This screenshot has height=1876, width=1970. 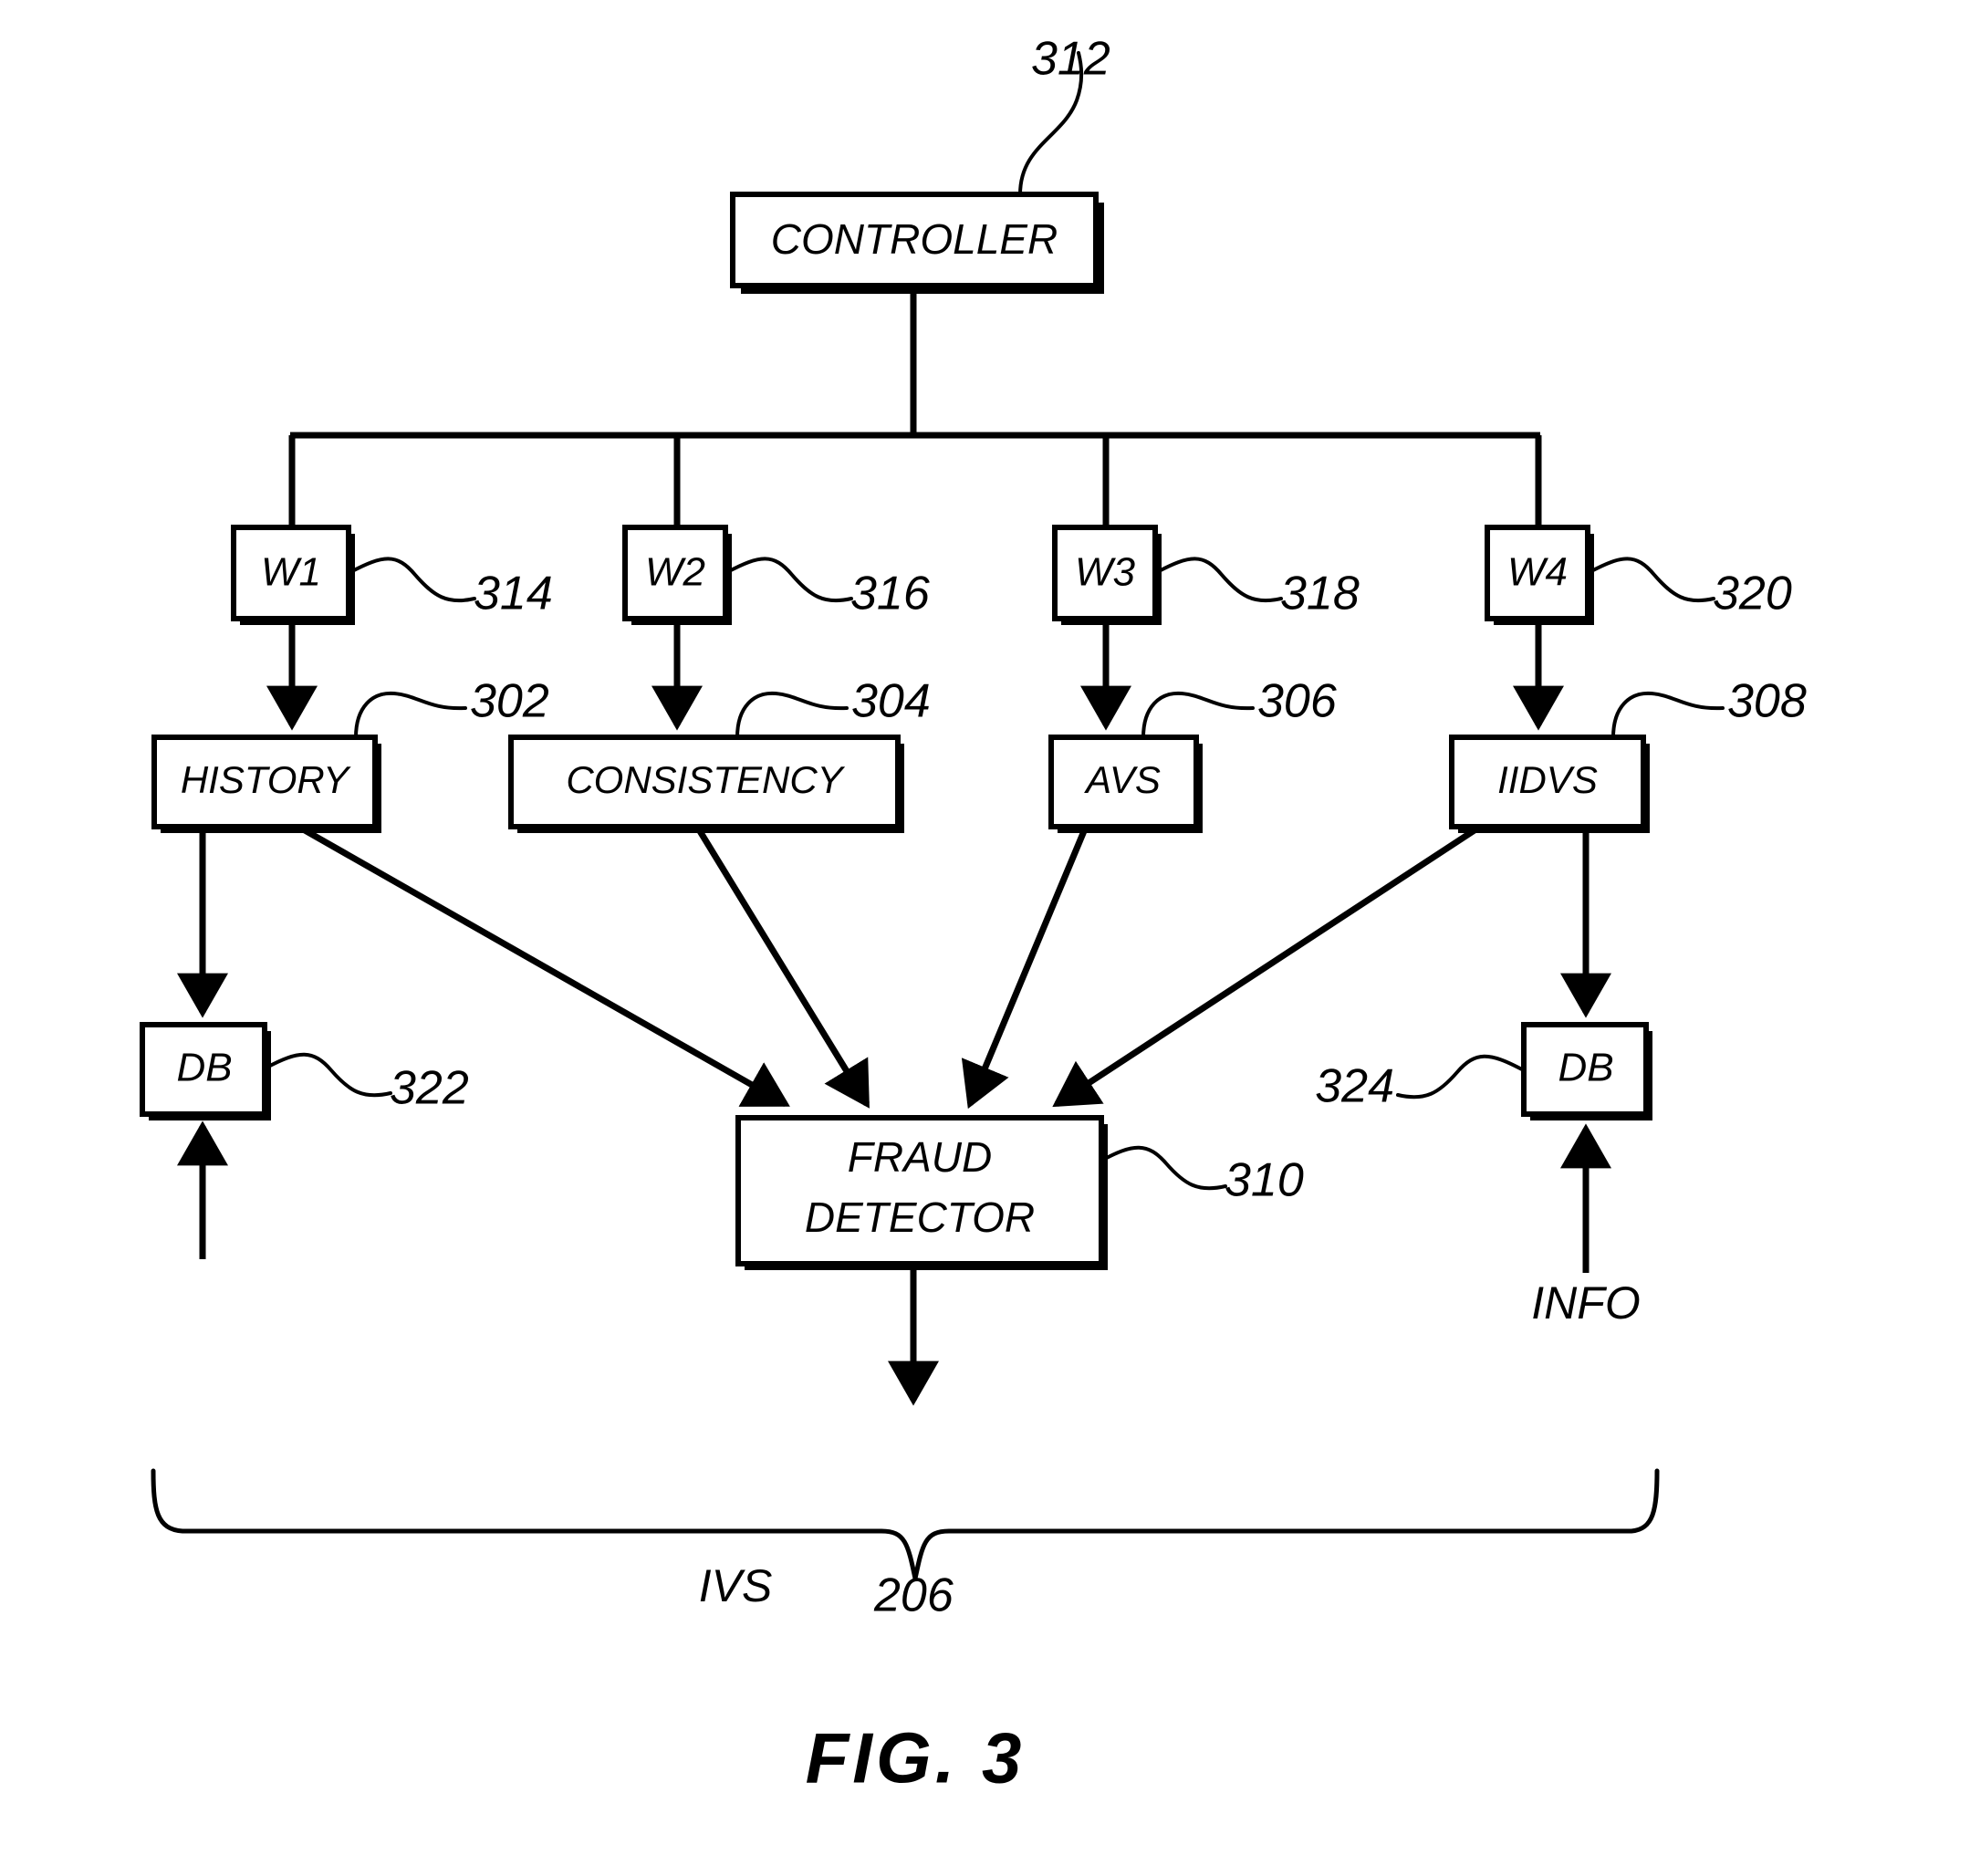 What do you see at coordinates (204, 1068) in the screenshot?
I see `box-db-left-label: DB` at bounding box center [204, 1068].